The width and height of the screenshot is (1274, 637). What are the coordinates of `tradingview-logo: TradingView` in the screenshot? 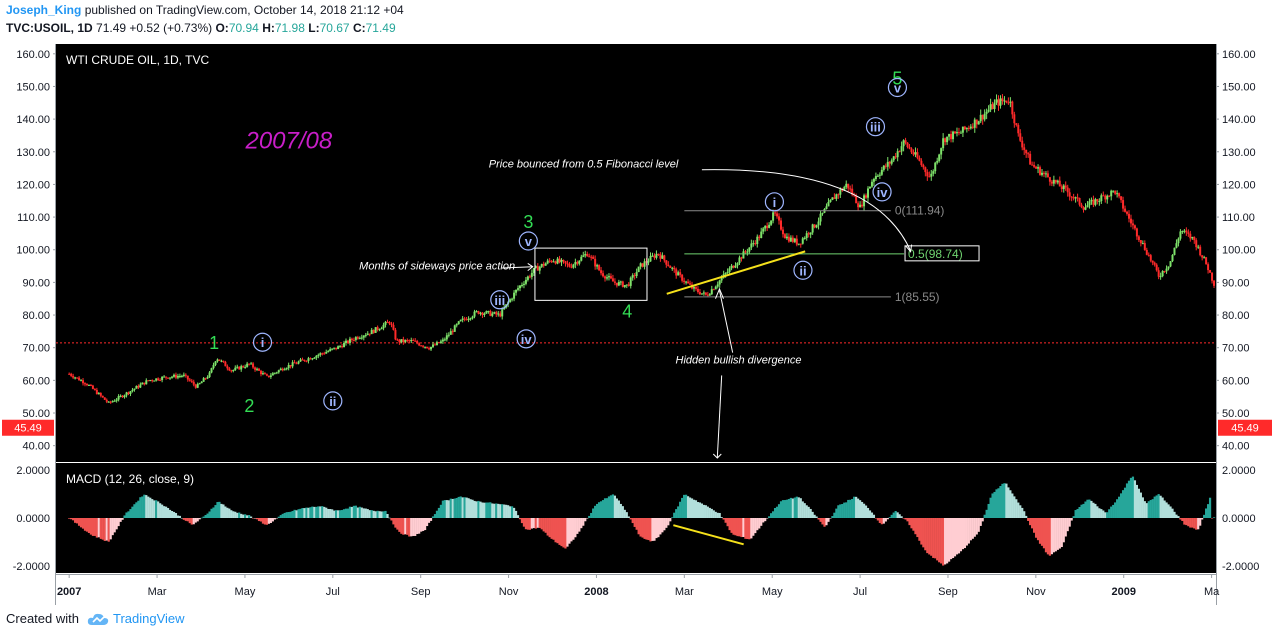 It's located at (136, 618).